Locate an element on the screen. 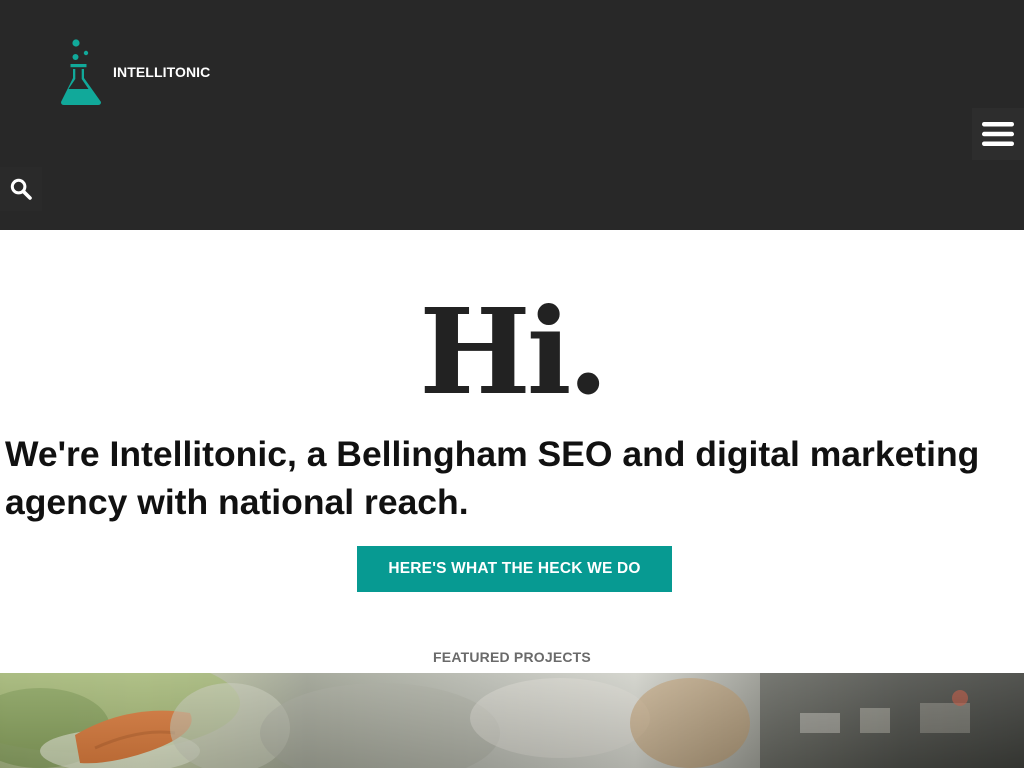 This screenshot has height=768, width=1024. featured-project-image is located at coordinates (512, 720).